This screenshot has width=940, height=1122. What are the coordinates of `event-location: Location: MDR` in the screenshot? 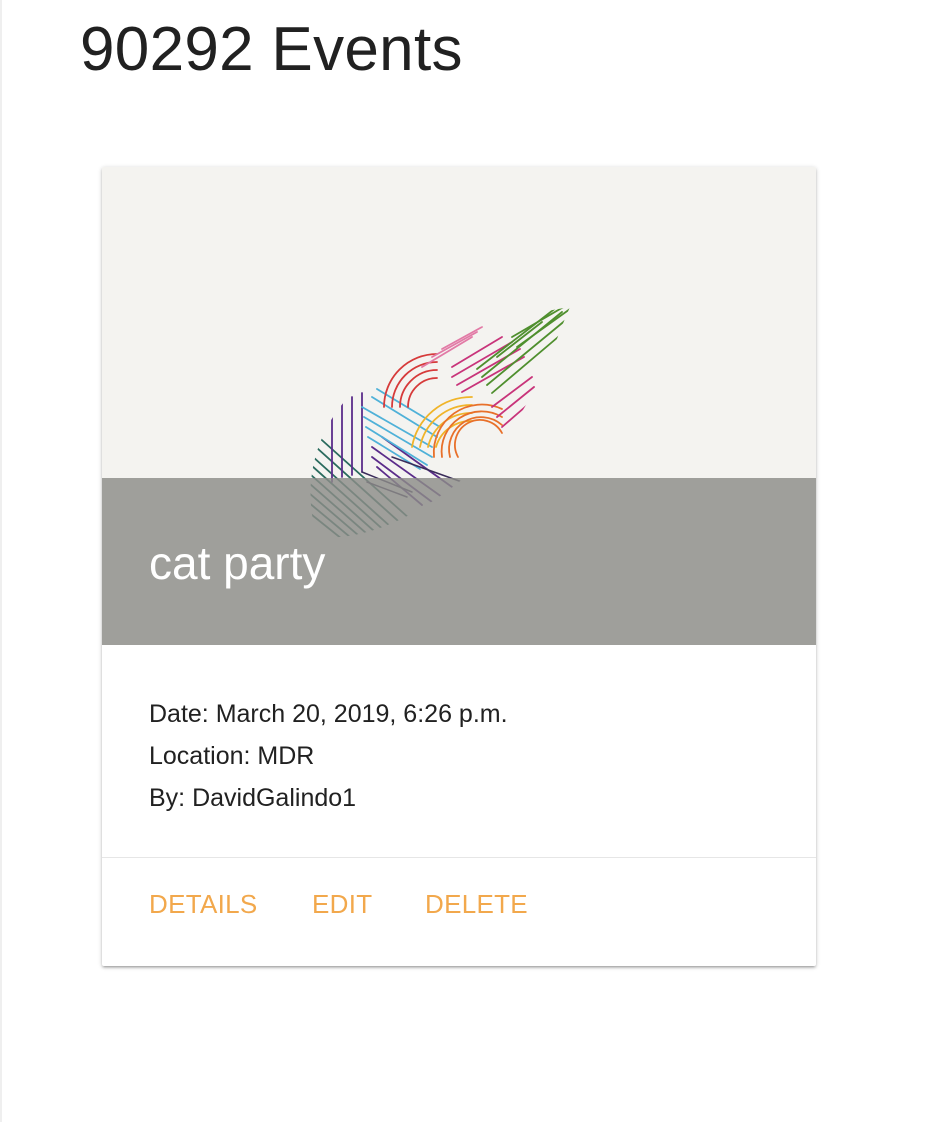 It's located at (232, 756).